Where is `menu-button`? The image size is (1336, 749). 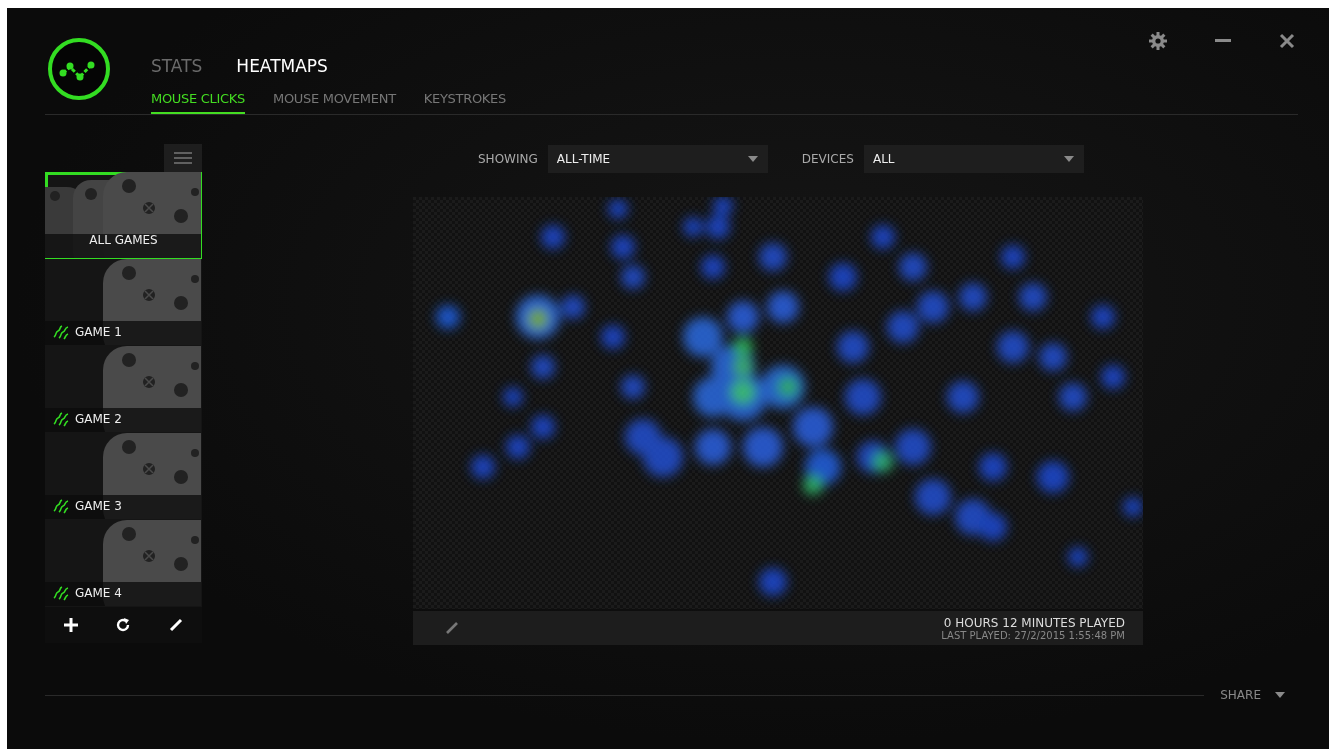 menu-button is located at coordinates (183, 158).